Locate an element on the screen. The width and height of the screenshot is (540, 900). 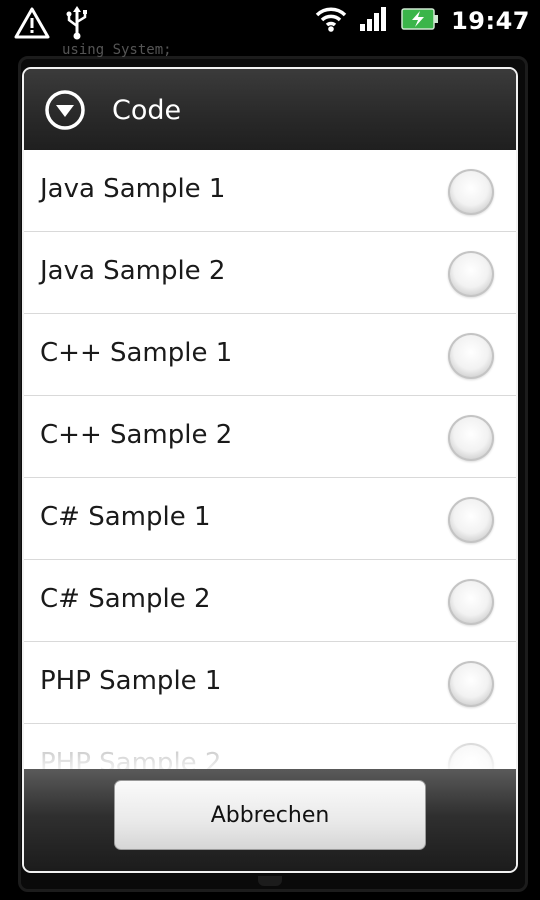
battery-charging-icon is located at coordinates (420, 21).